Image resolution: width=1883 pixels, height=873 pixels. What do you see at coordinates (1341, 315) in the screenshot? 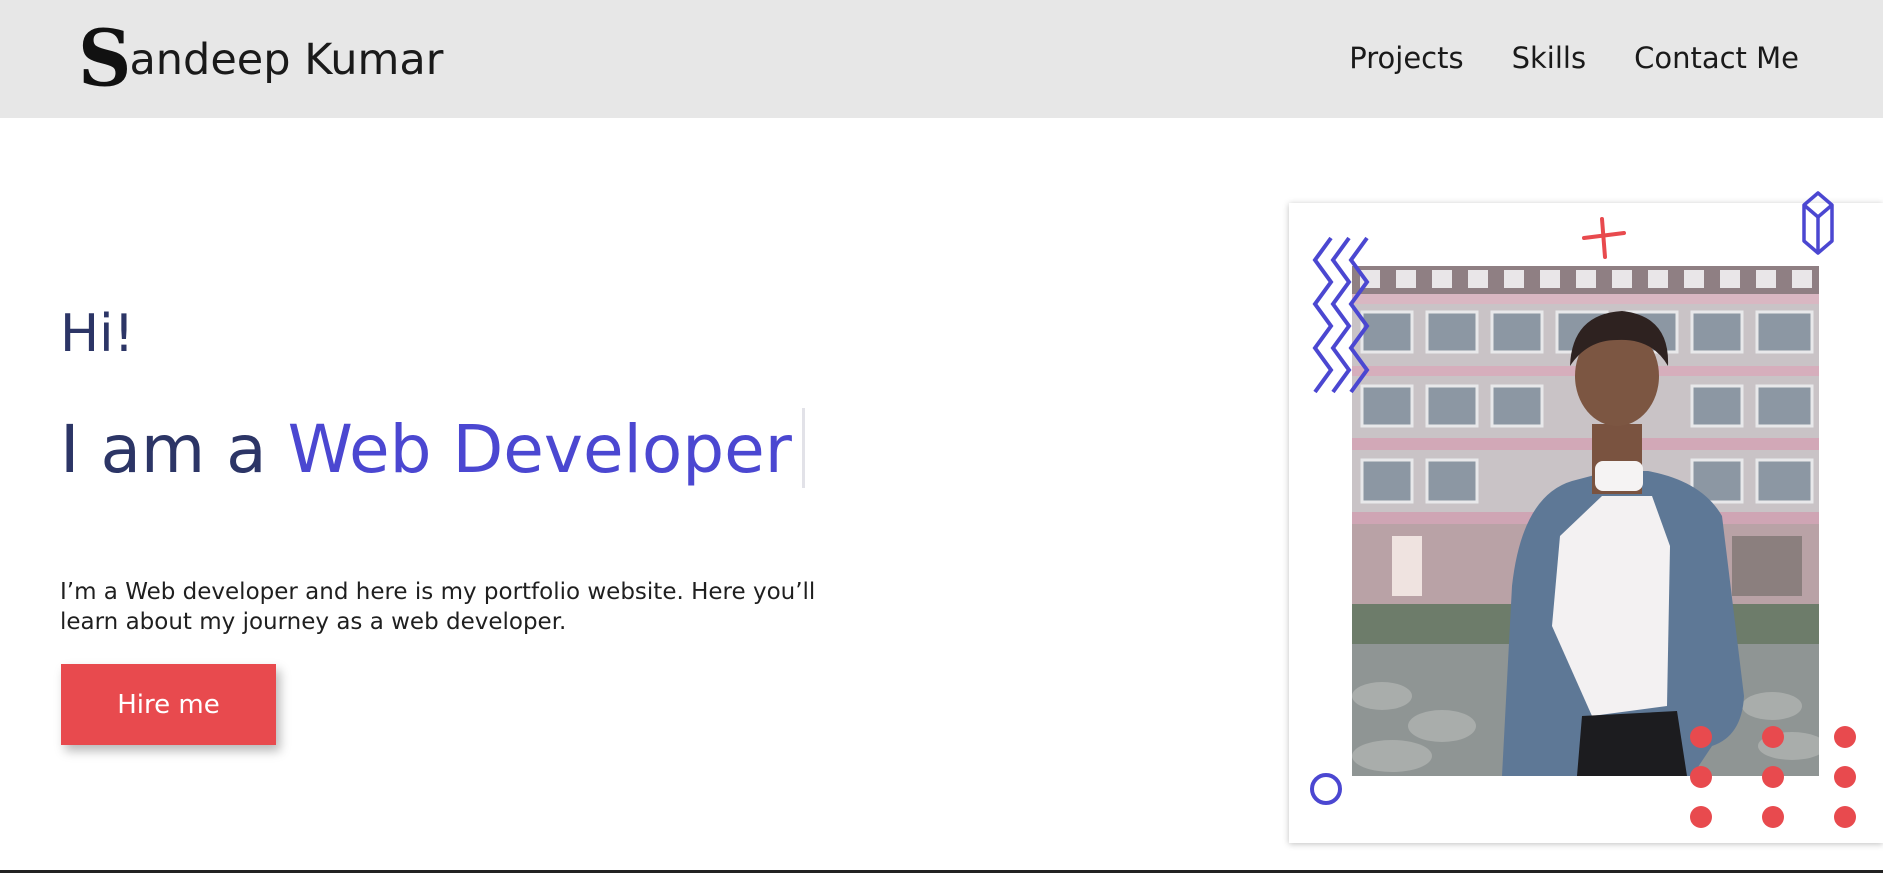
I see `zigzag-icon` at bounding box center [1341, 315].